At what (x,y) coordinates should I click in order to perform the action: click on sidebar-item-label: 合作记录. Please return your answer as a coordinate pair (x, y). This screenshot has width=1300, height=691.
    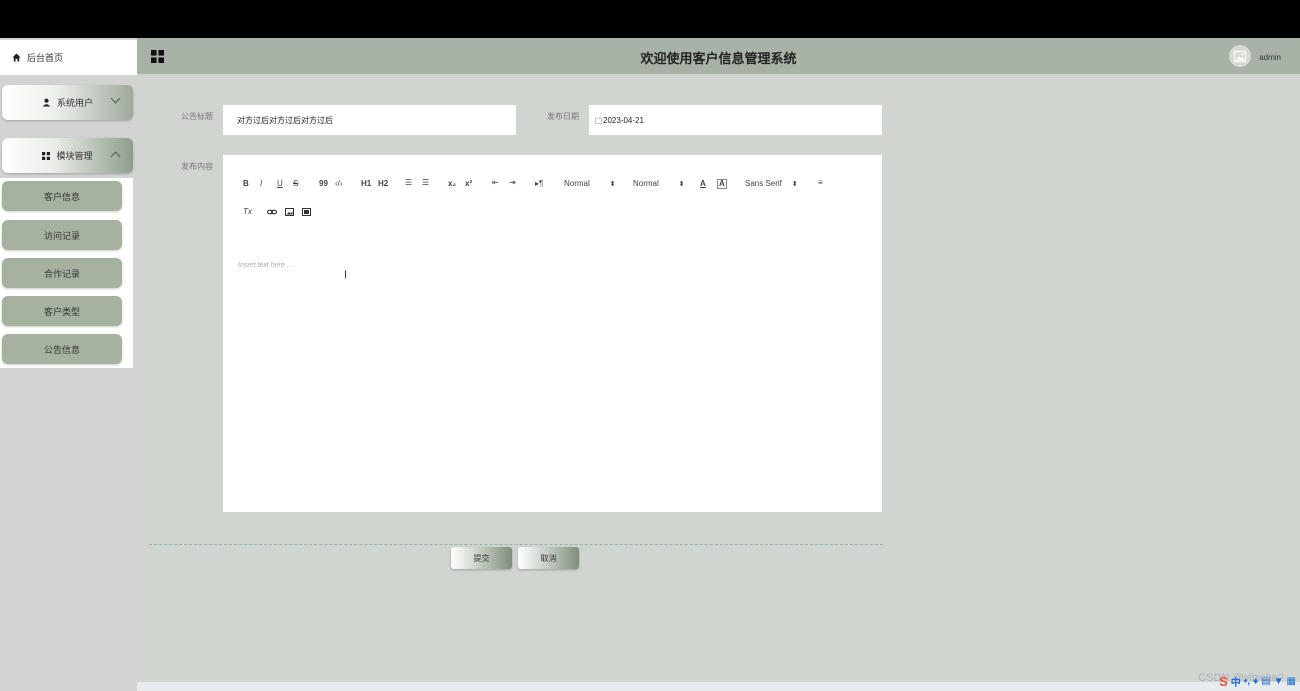
    Looking at the image, I should click on (61, 273).